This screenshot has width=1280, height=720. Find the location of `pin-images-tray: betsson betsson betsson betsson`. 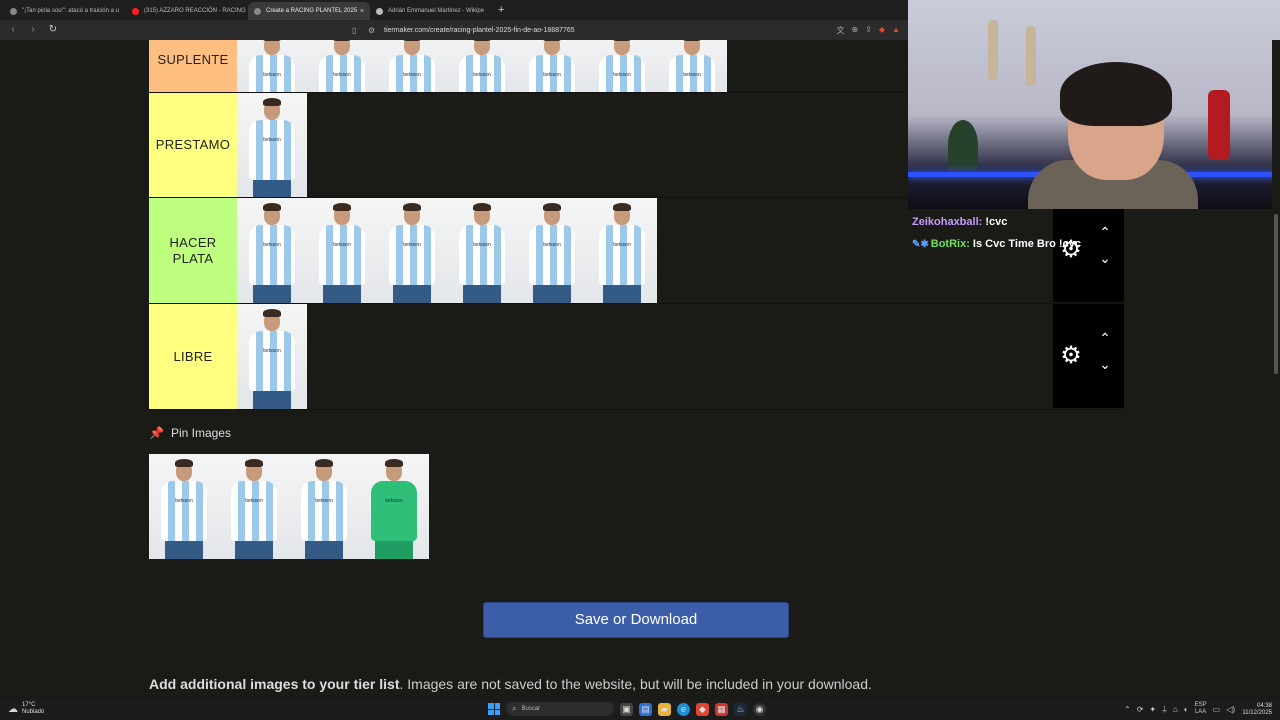

pin-images-tray: betsson betsson betsson betsson is located at coordinates (289, 506).